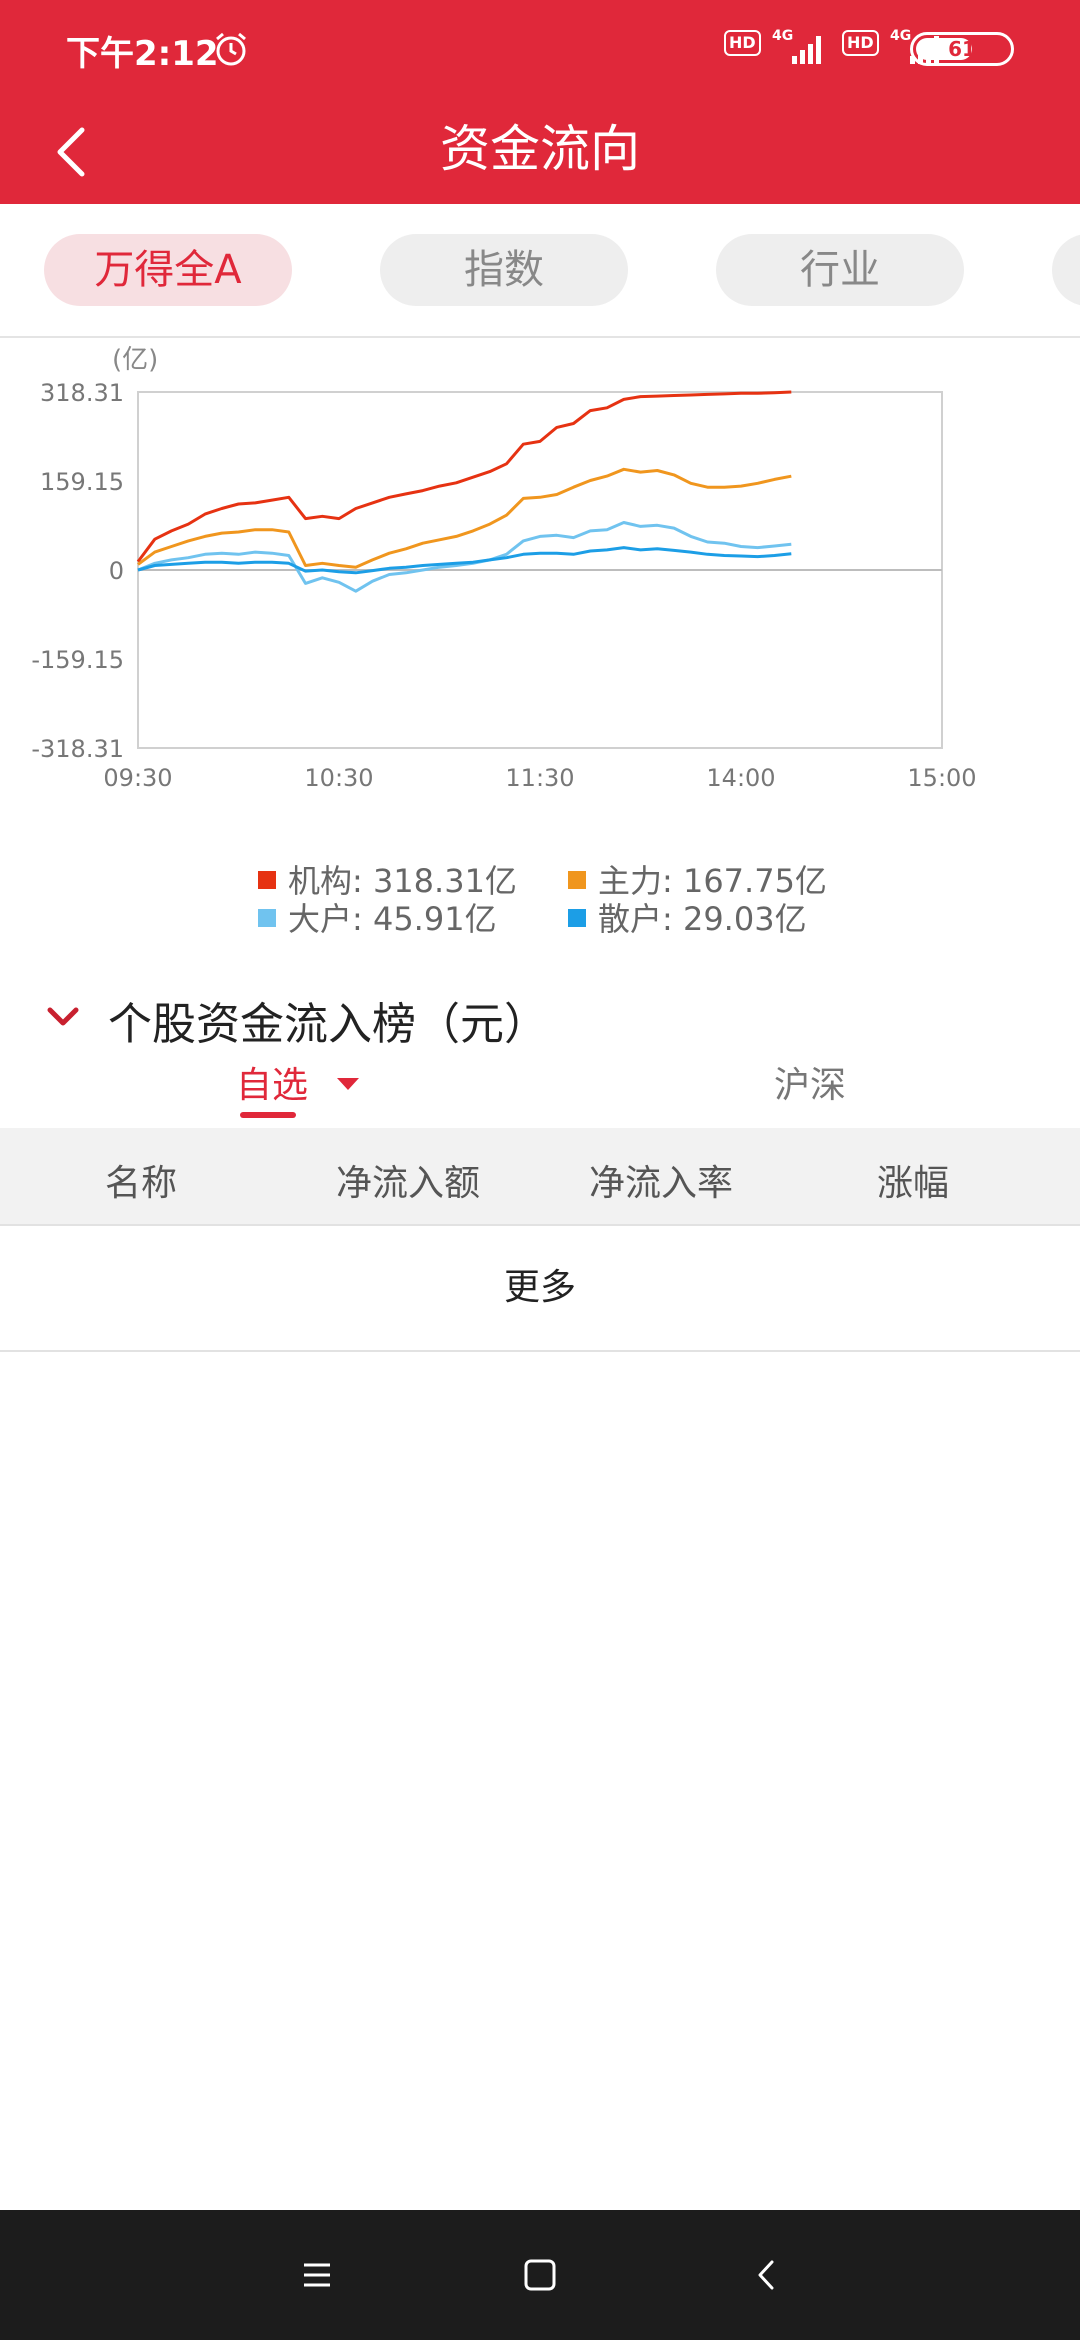 The height and width of the screenshot is (2340, 1080). I want to click on section-header: 个股资金流入榜（元）, so click(540, 1017).